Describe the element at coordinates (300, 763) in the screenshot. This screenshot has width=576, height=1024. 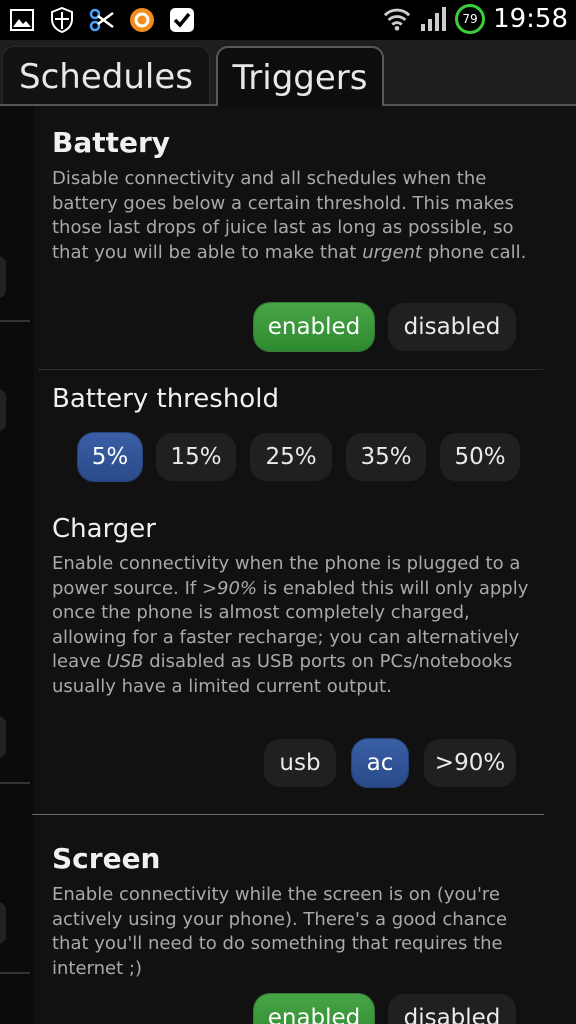
I see `charger-usb-button: usb` at that location.